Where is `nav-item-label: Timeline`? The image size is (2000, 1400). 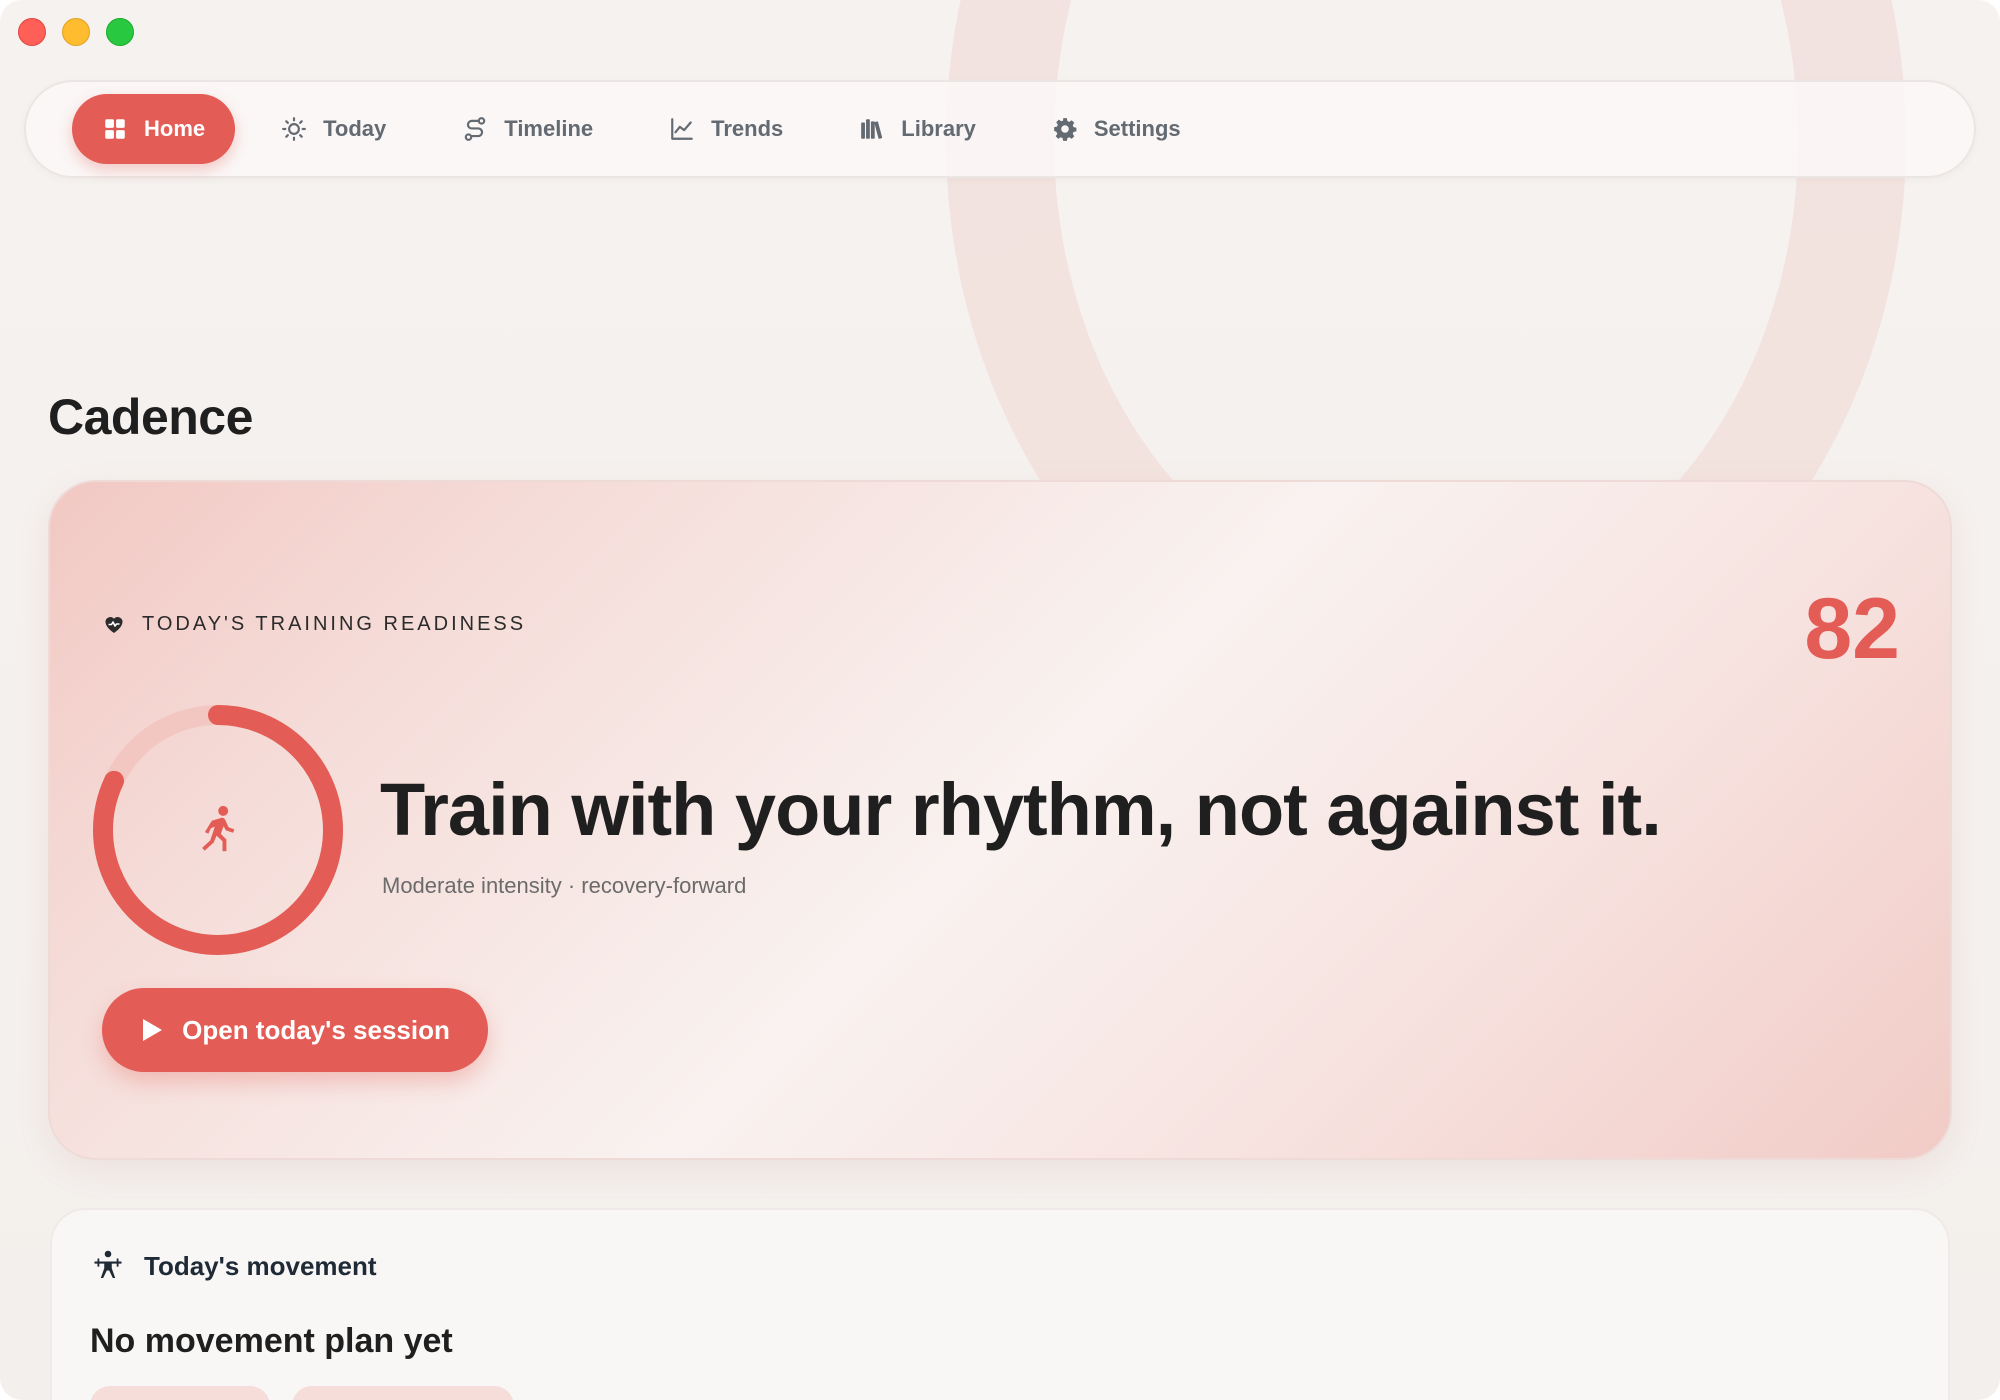 nav-item-label: Timeline is located at coordinates (549, 128).